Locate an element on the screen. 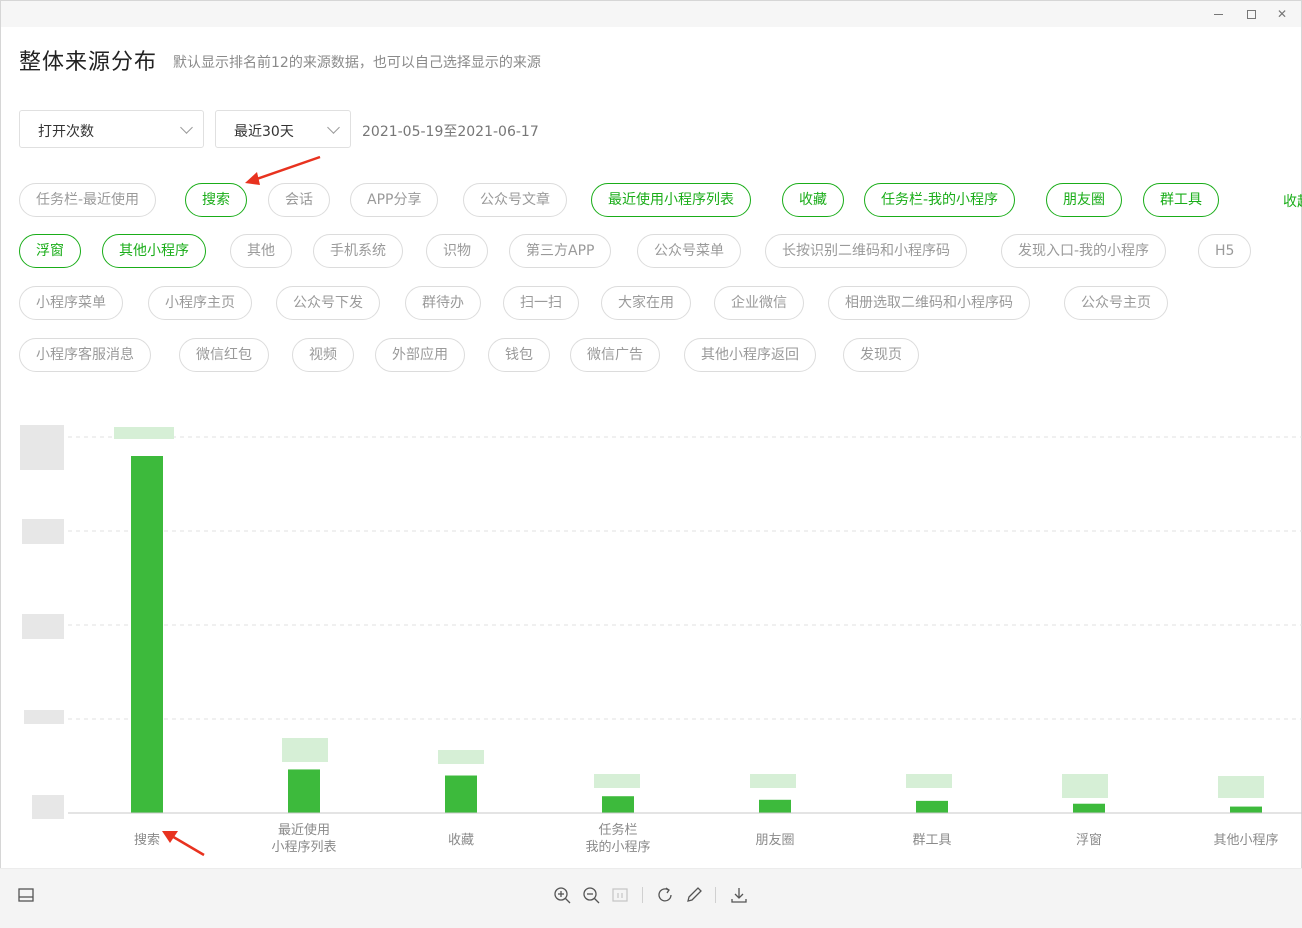 The width and height of the screenshot is (1302, 928). source-tag: 手机系统 is located at coordinates (358, 251).